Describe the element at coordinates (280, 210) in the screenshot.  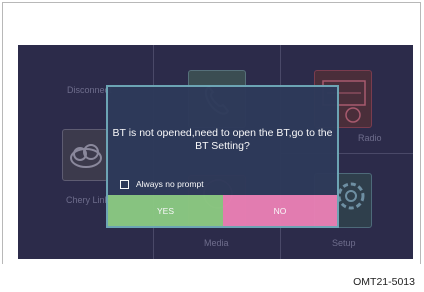
I see `no-button: NO` at that location.